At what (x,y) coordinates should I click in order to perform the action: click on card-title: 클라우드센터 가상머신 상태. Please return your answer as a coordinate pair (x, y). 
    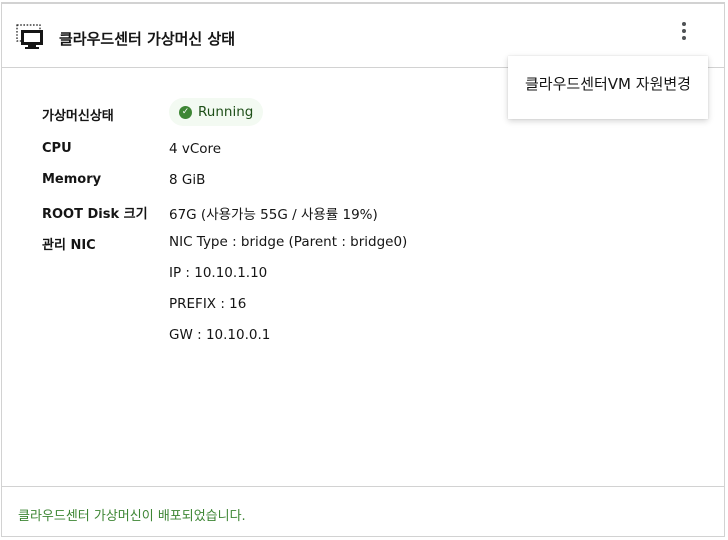
    Looking at the image, I should click on (147, 39).